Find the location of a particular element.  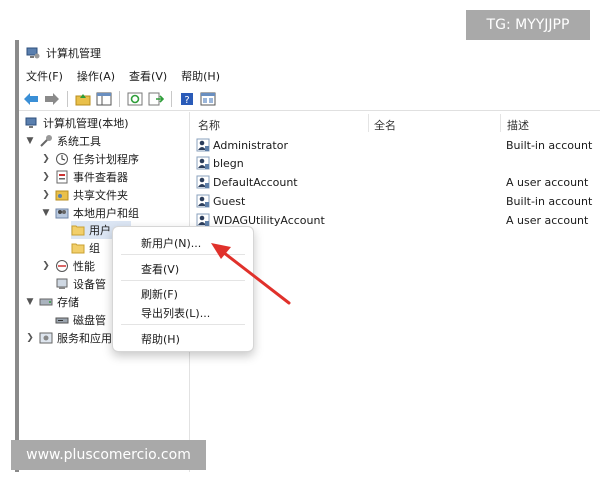

clock-icon is located at coordinates (62, 159).